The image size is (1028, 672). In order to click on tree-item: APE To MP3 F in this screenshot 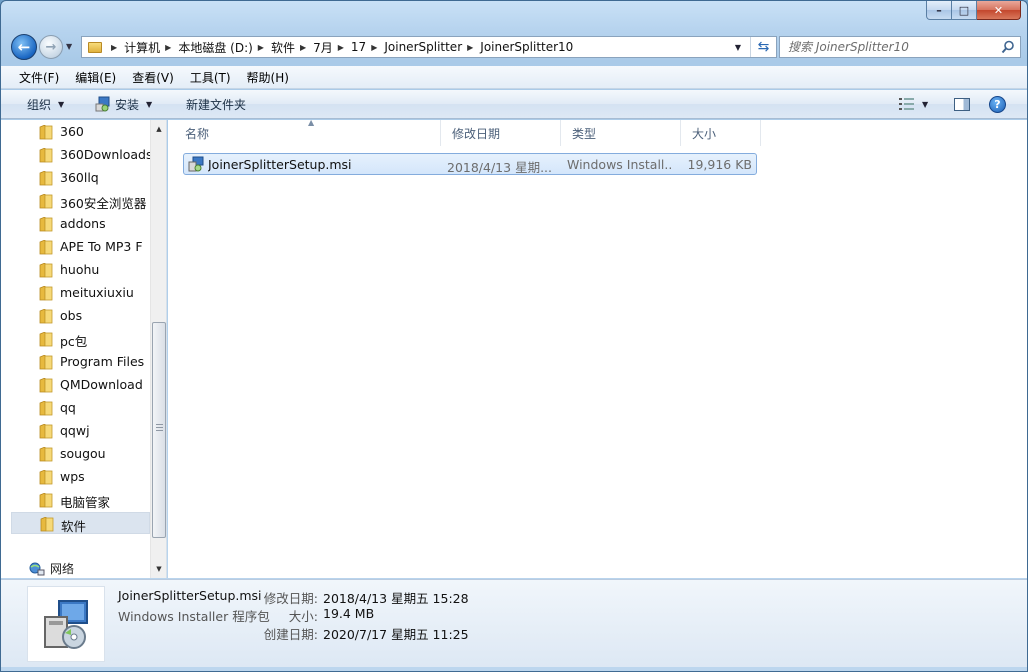, I will do `click(80, 247)`.